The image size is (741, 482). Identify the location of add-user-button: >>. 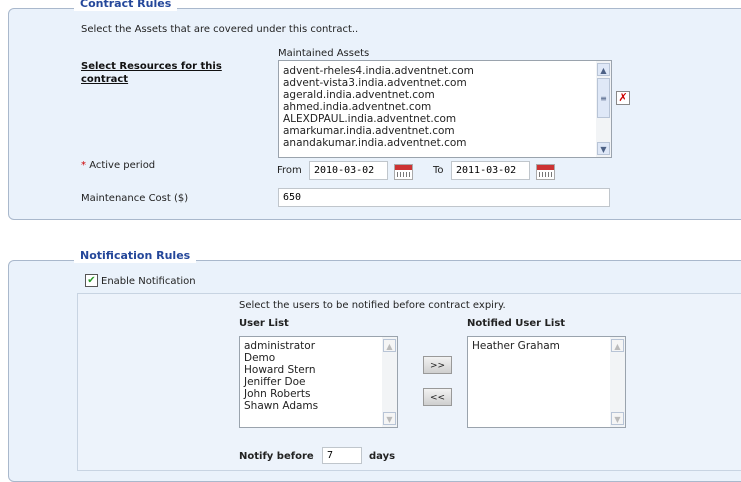
(437, 365).